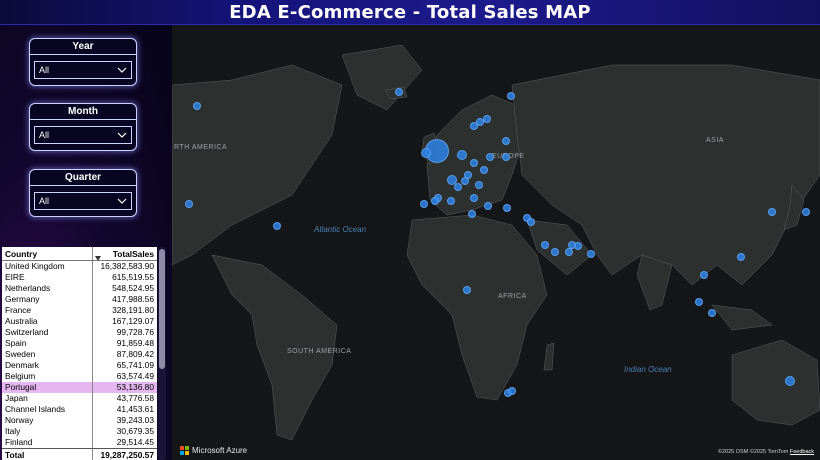 This screenshot has height=460, width=820. Describe the element at coordinates (79, 343) in the screenshot. I see `table-row: Spain 91,859.48` at that location.